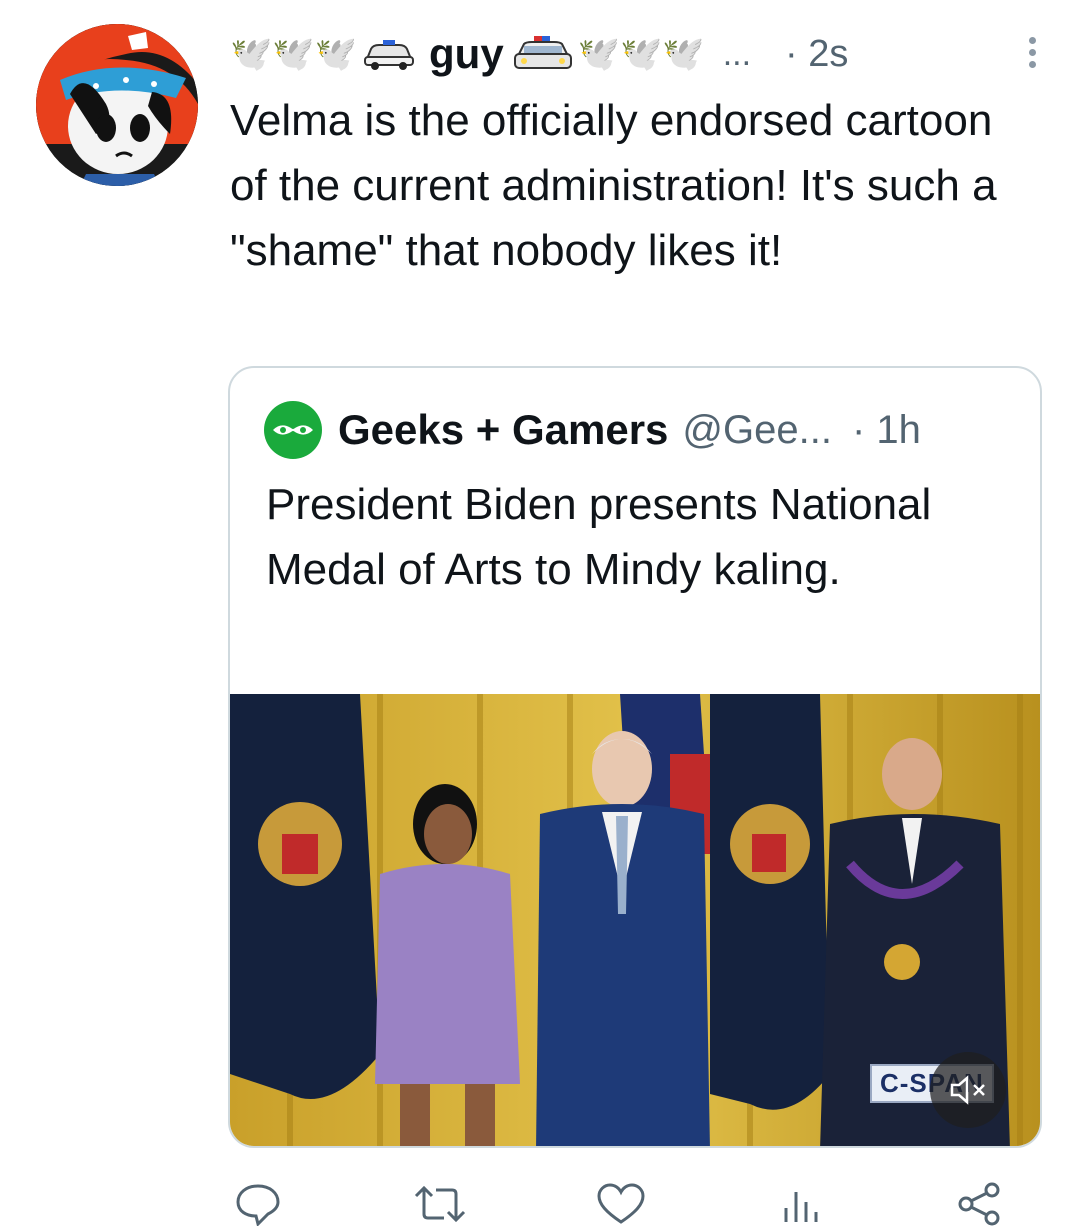 The height and width of the screenshot is (1232, 1080). I want to click on avatar, so click(117, 105).